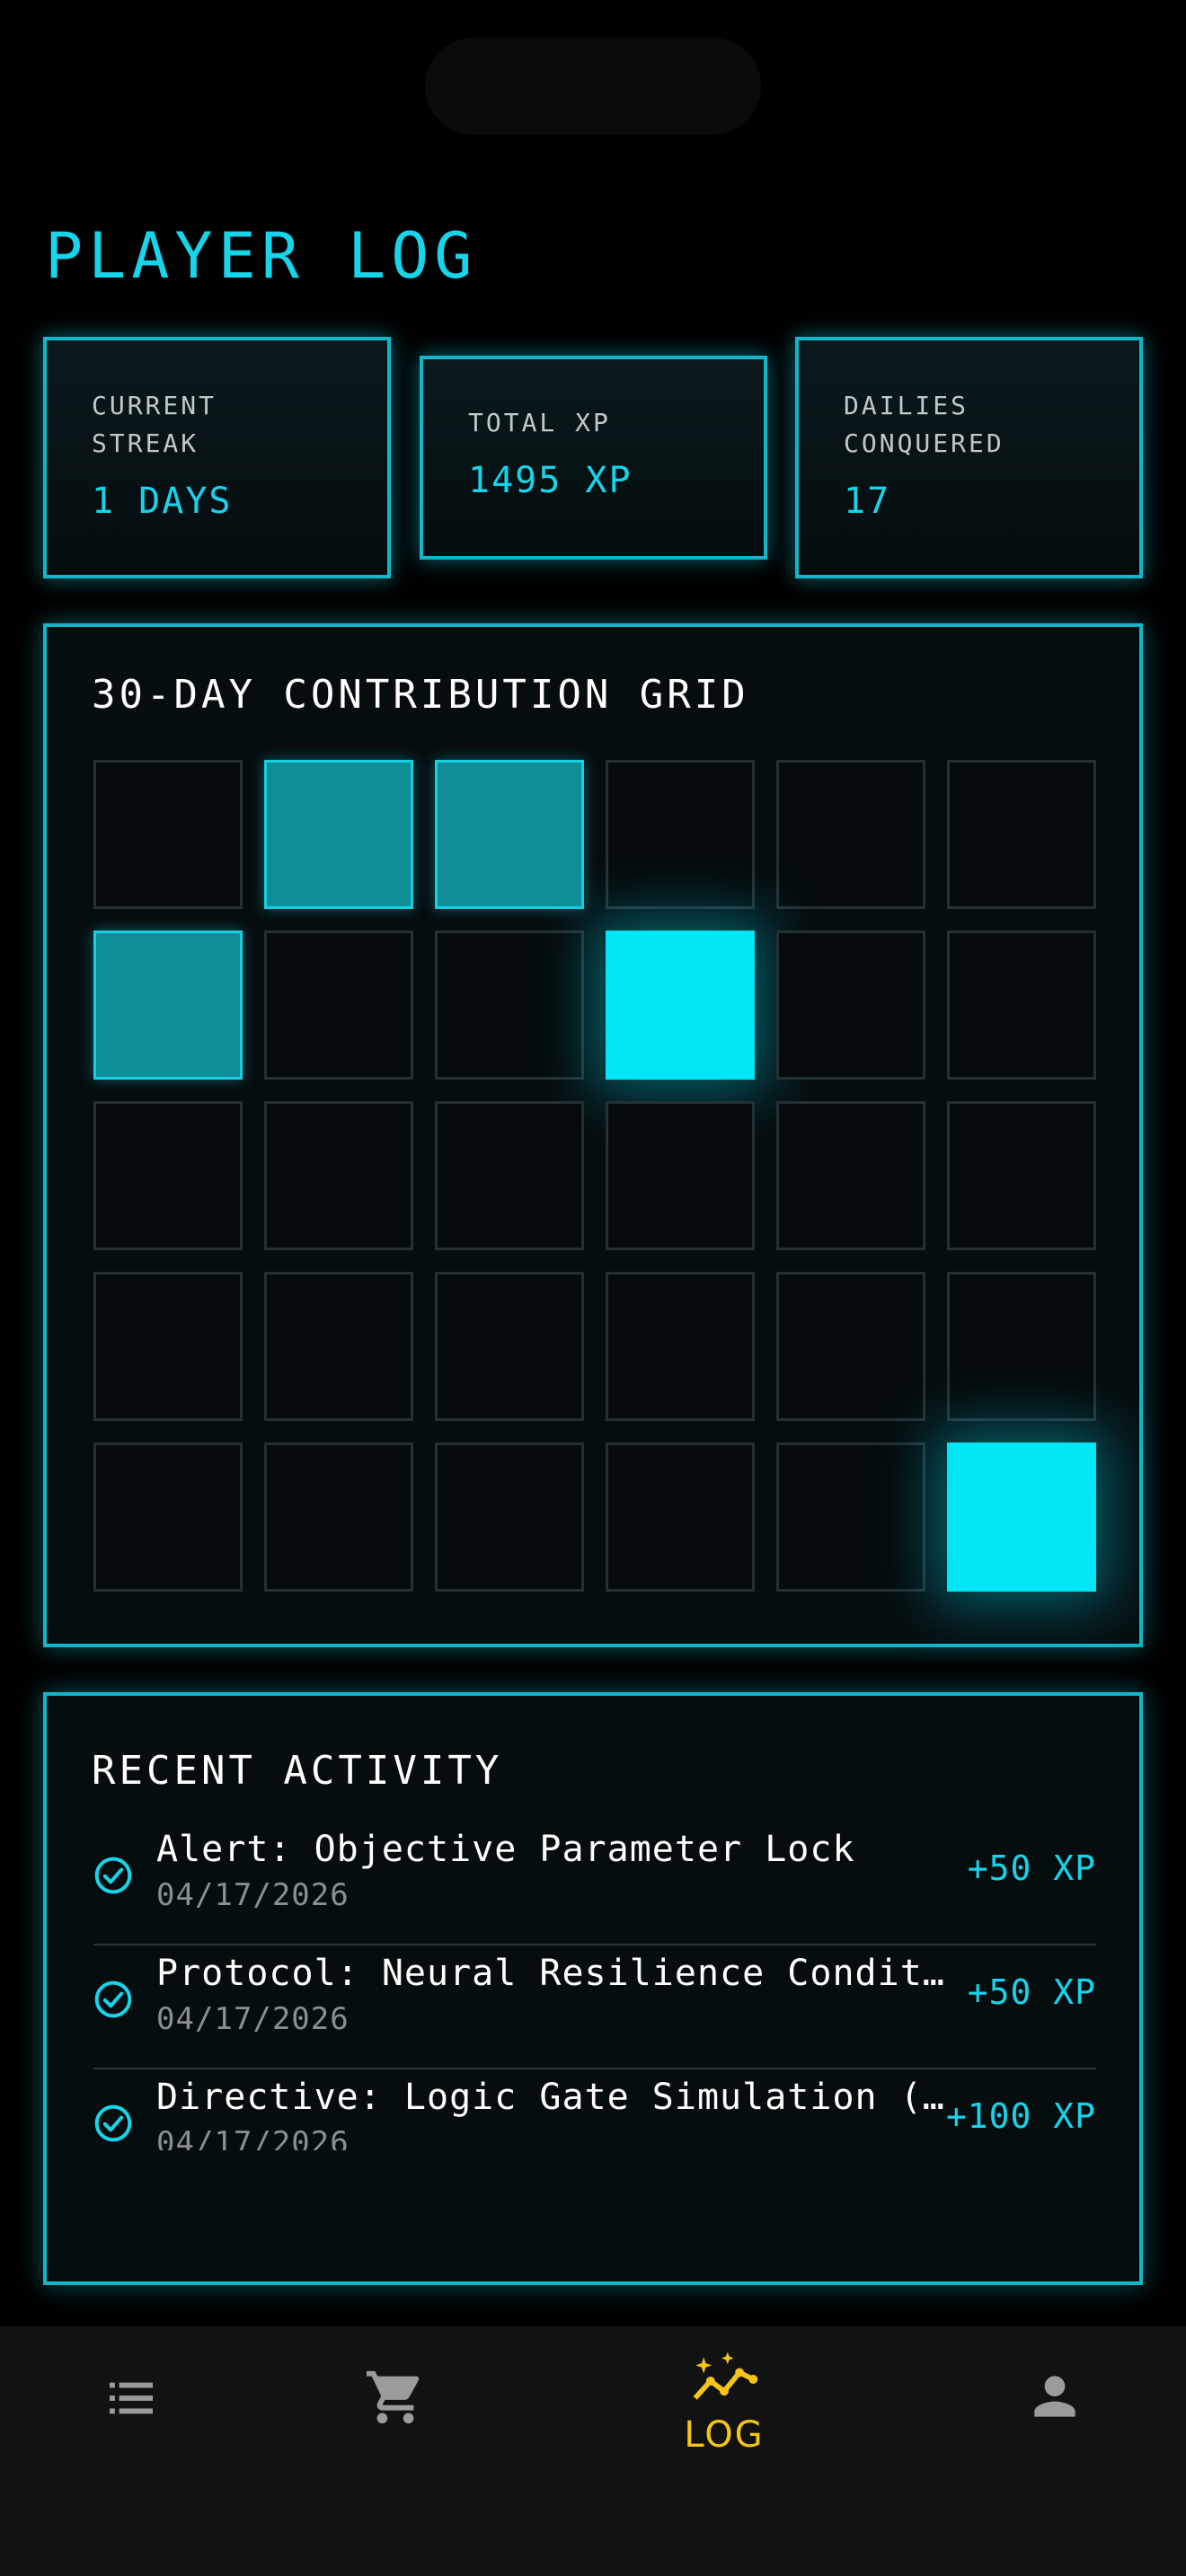  Describe the element at coordinates (505, 1849) in the screenshot. I see `activity-name: Alert: Objective Parameter Lock` at that location.